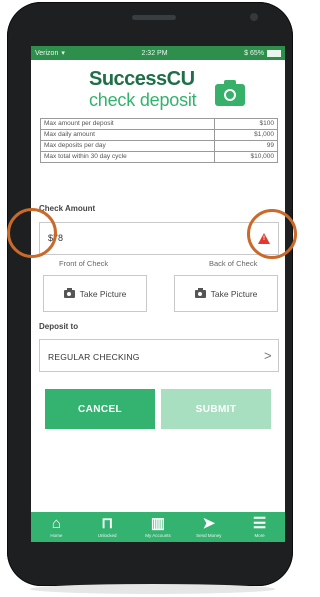 The height and width of the screenshot is (597, 320). I want to click on app-logo: SuccessCU check deposit, so click(169, 89).